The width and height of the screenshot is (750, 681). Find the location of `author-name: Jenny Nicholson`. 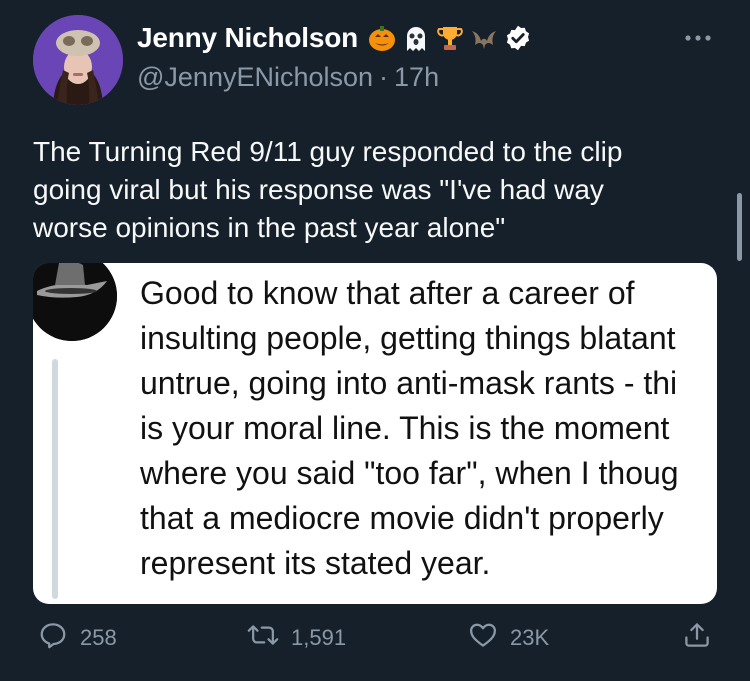

author-name: Jenny Nicholson is located at coordinates (247, 38).